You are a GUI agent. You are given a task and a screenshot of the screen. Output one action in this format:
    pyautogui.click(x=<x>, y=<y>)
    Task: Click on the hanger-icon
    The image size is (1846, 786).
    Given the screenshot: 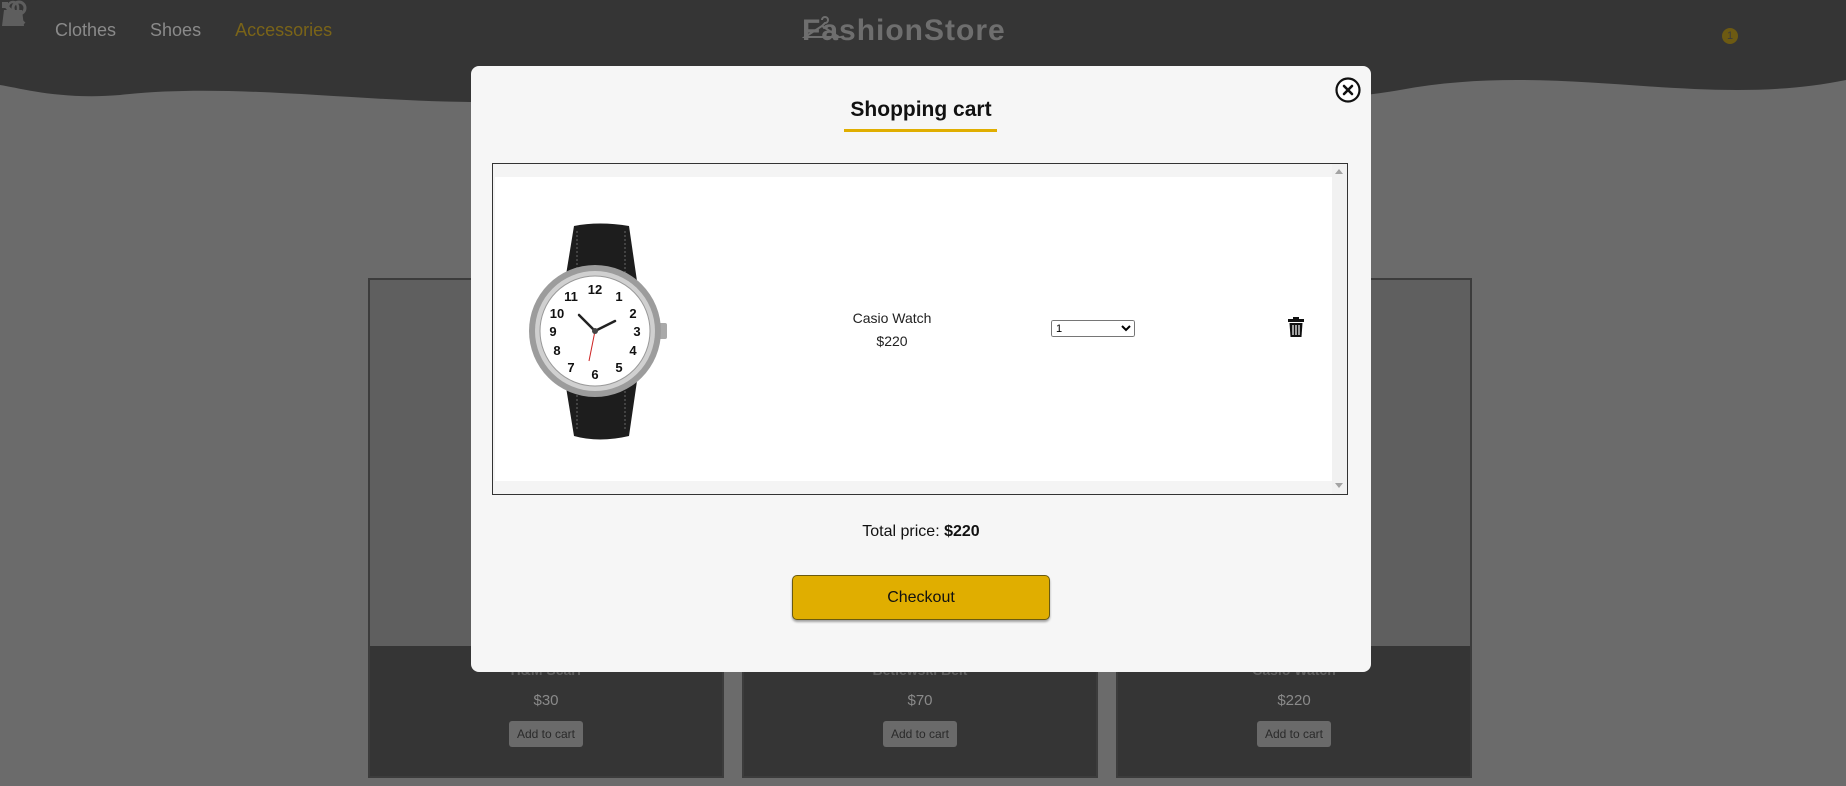 What is the action you would take?
    pyautogui.click(x=822, y=27)
    